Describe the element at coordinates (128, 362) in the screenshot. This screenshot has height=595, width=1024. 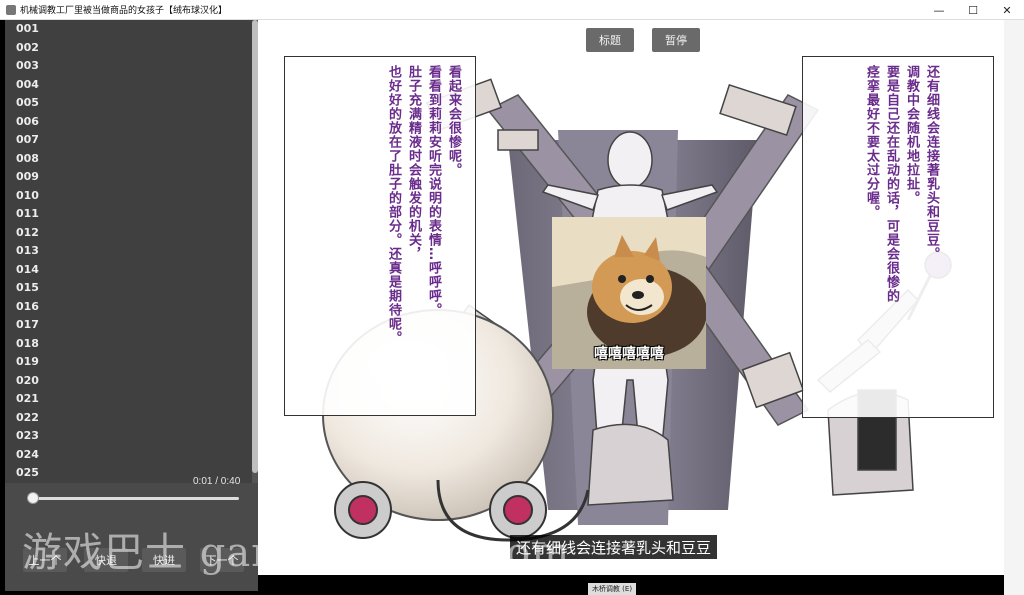
I see `page-list-item: 019` at that location.